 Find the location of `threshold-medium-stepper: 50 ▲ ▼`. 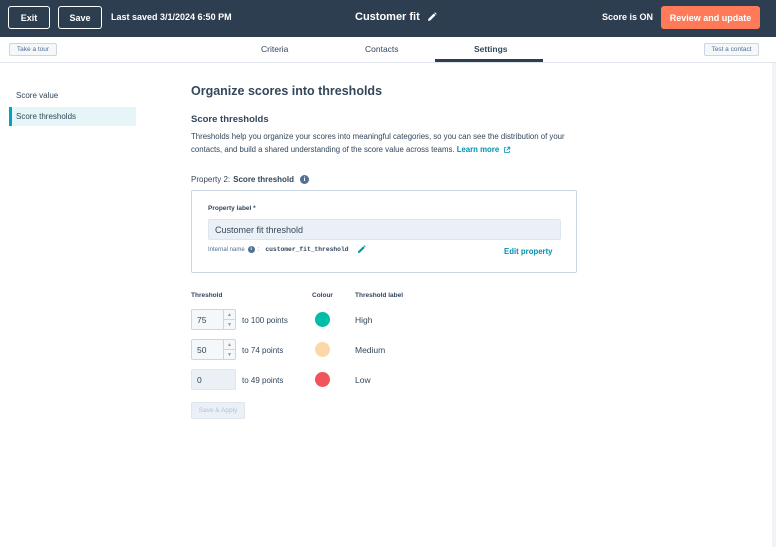

threshold-medium-stepper: 50 ▲ ▼ is located at coordinates (213, 349).